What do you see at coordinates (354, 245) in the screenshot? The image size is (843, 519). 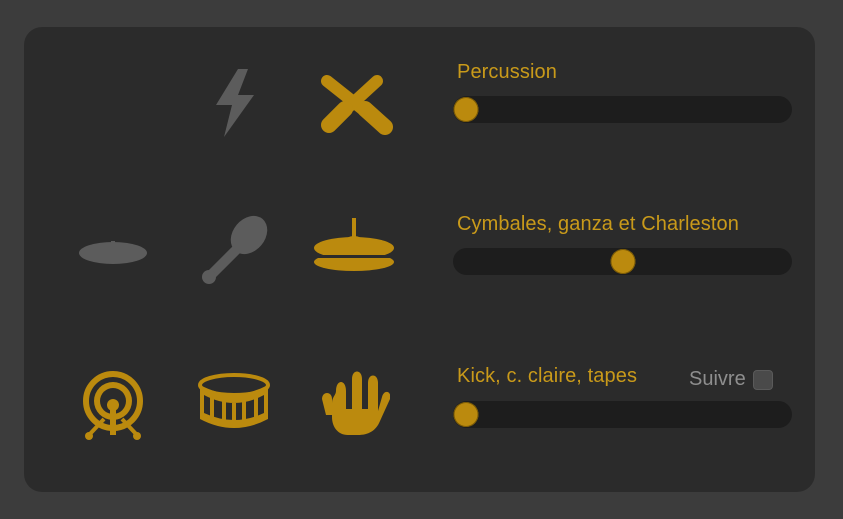 I see `hihat-icon` at bounding box center [354, 245].